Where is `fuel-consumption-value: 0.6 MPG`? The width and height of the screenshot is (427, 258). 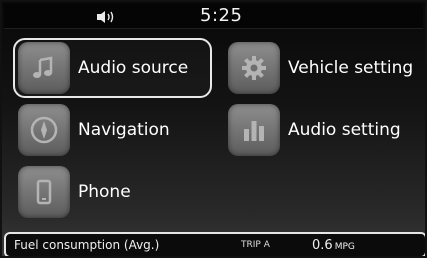 fuel-consumption-value: 0.6 MPG is located at coordinates (333, 245).